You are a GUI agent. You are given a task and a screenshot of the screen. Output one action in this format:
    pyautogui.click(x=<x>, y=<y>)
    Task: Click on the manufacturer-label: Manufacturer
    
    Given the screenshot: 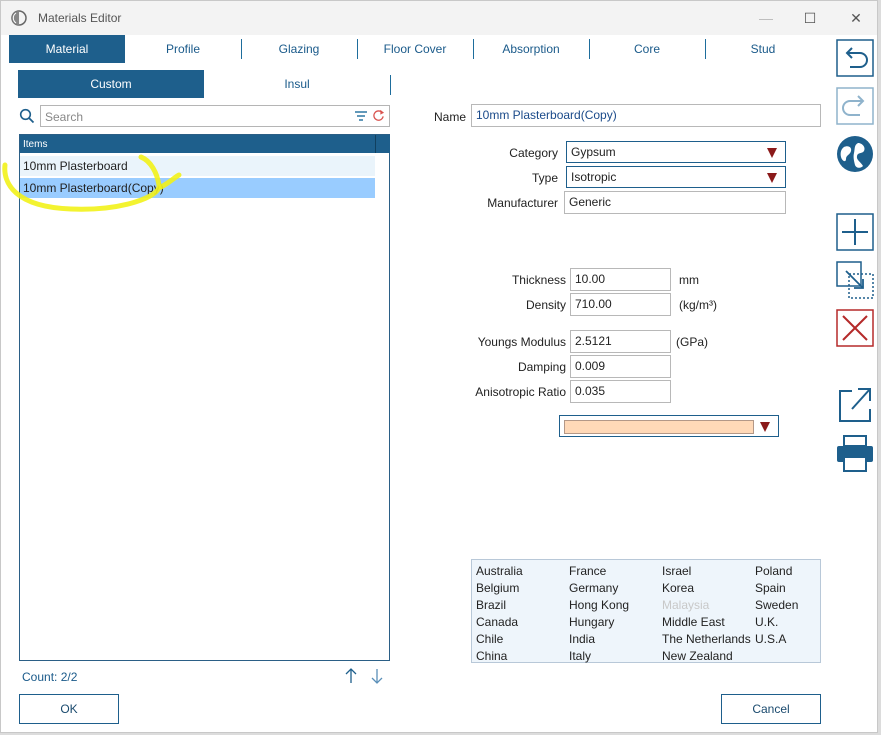 What is the action you would take?
    pyautogui.click(x=522, y=203)
    